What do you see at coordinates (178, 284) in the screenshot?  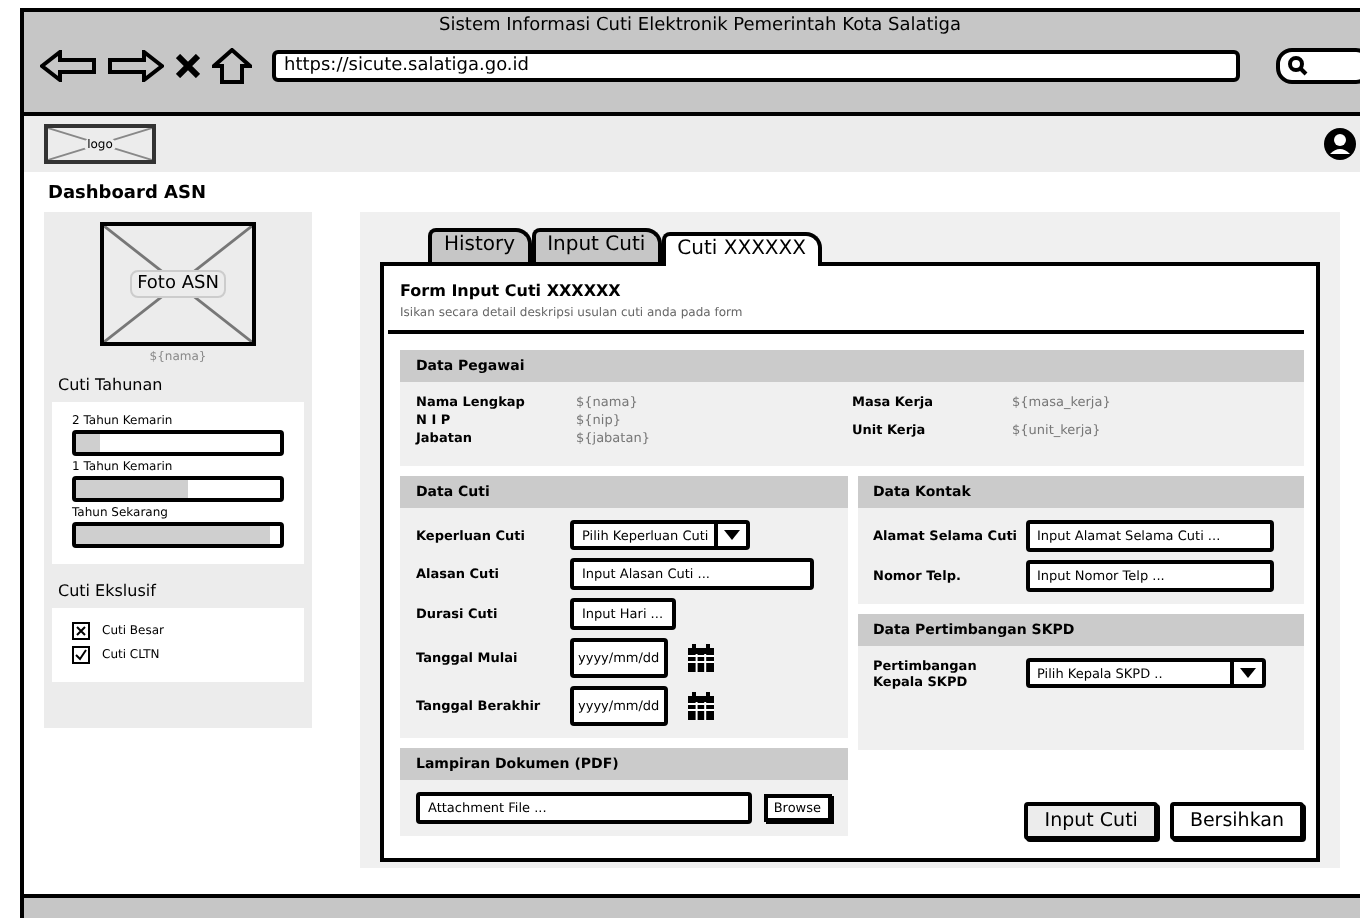 I see `photo-label: Foto ASN` at bounding box center [178, 284].